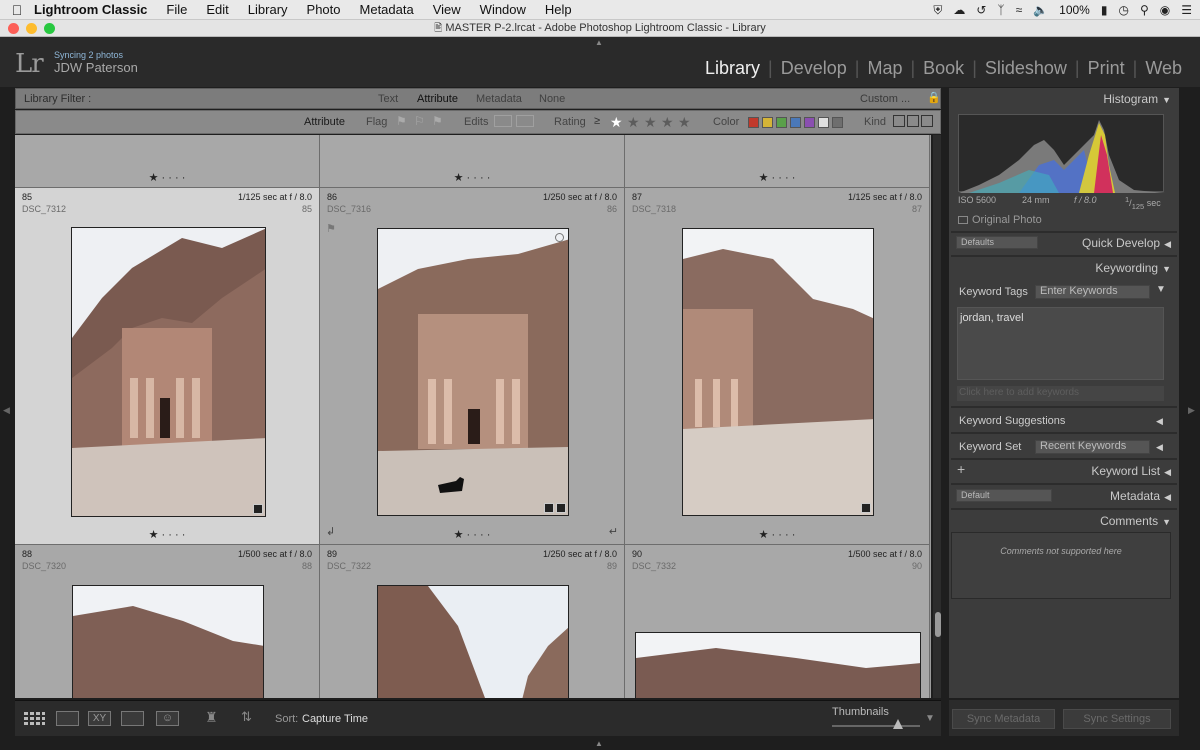 Image resolution: width=1200 pixels, height=750 pixels. I want to click on right-panel-toggle-icon: ▶, so click(1191, 410).